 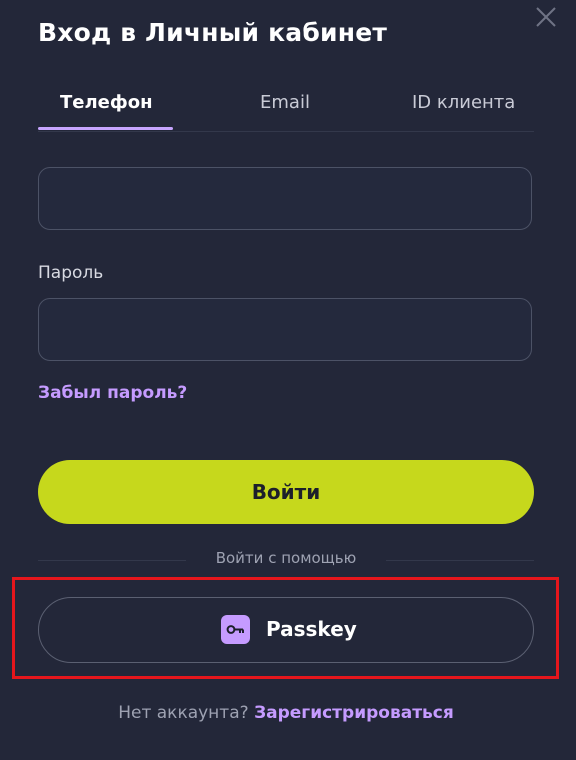 What do you see at coordinates (311, 629) in the screenshot?
I see `passkey-label: Passkey` at bounding box center [311, 629].